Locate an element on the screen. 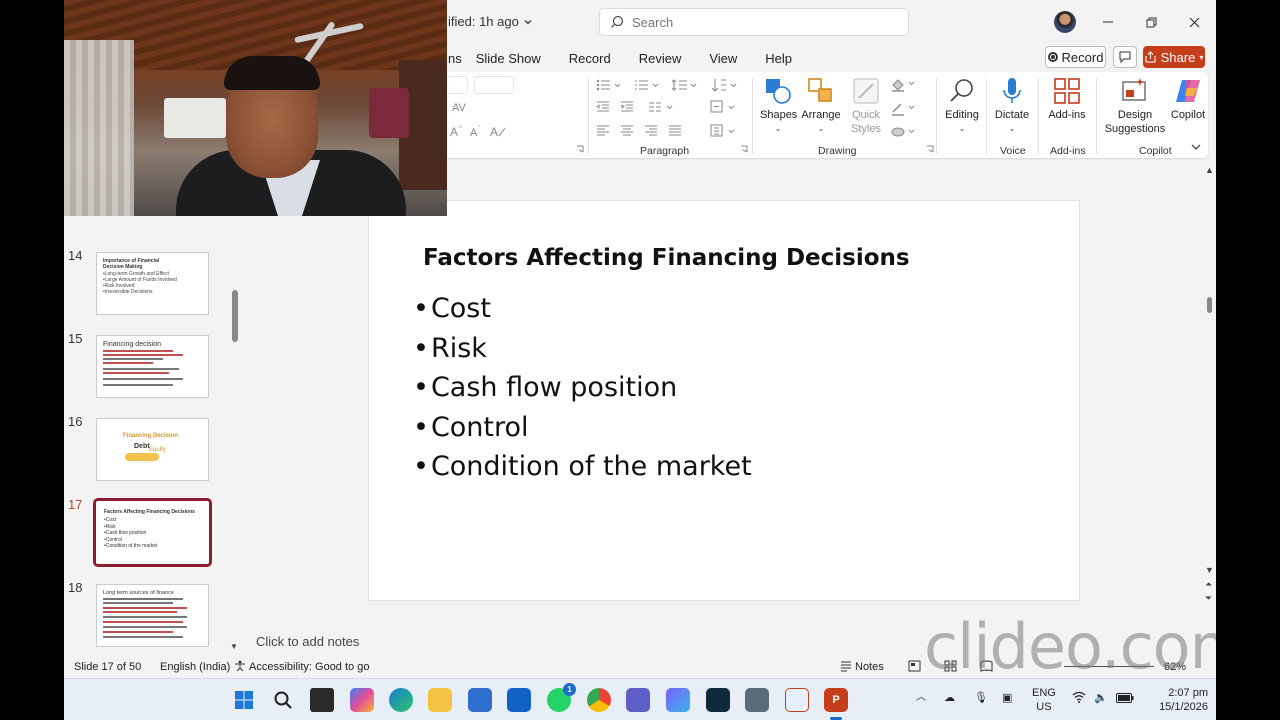 This screenshot has width=1280, height=720. scrollbar-thumb is located at coordinates (1209, 305).